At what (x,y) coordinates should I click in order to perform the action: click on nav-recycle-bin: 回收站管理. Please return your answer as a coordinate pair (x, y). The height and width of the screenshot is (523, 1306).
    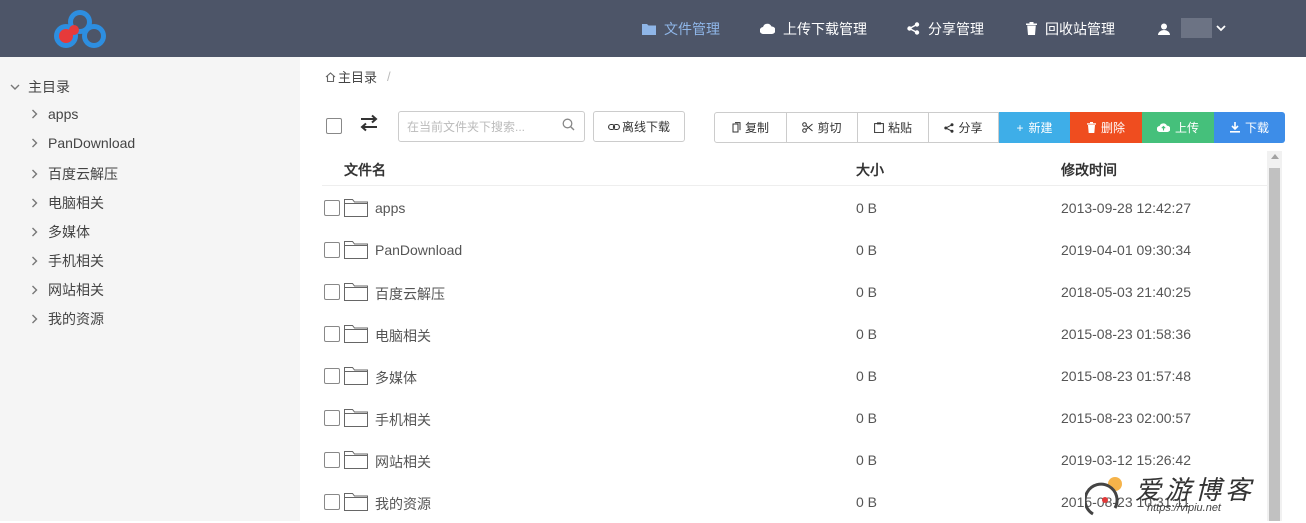
    Looking at the image, I should click on (1070, 28).